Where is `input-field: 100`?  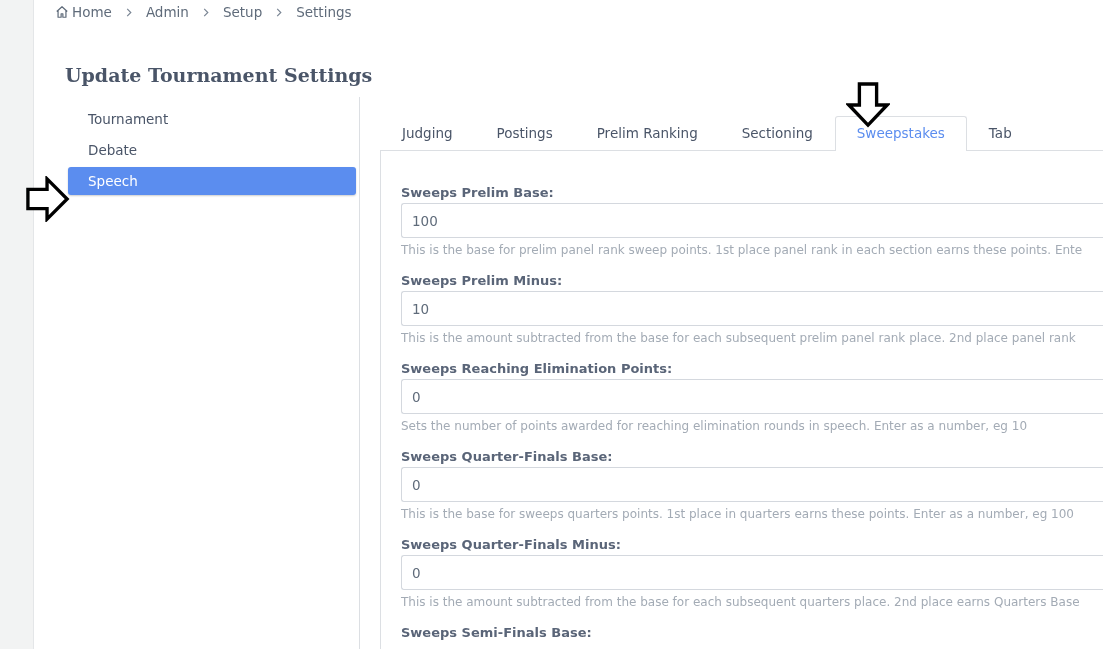 input-field: 100 is located at coordinates (752, 220).